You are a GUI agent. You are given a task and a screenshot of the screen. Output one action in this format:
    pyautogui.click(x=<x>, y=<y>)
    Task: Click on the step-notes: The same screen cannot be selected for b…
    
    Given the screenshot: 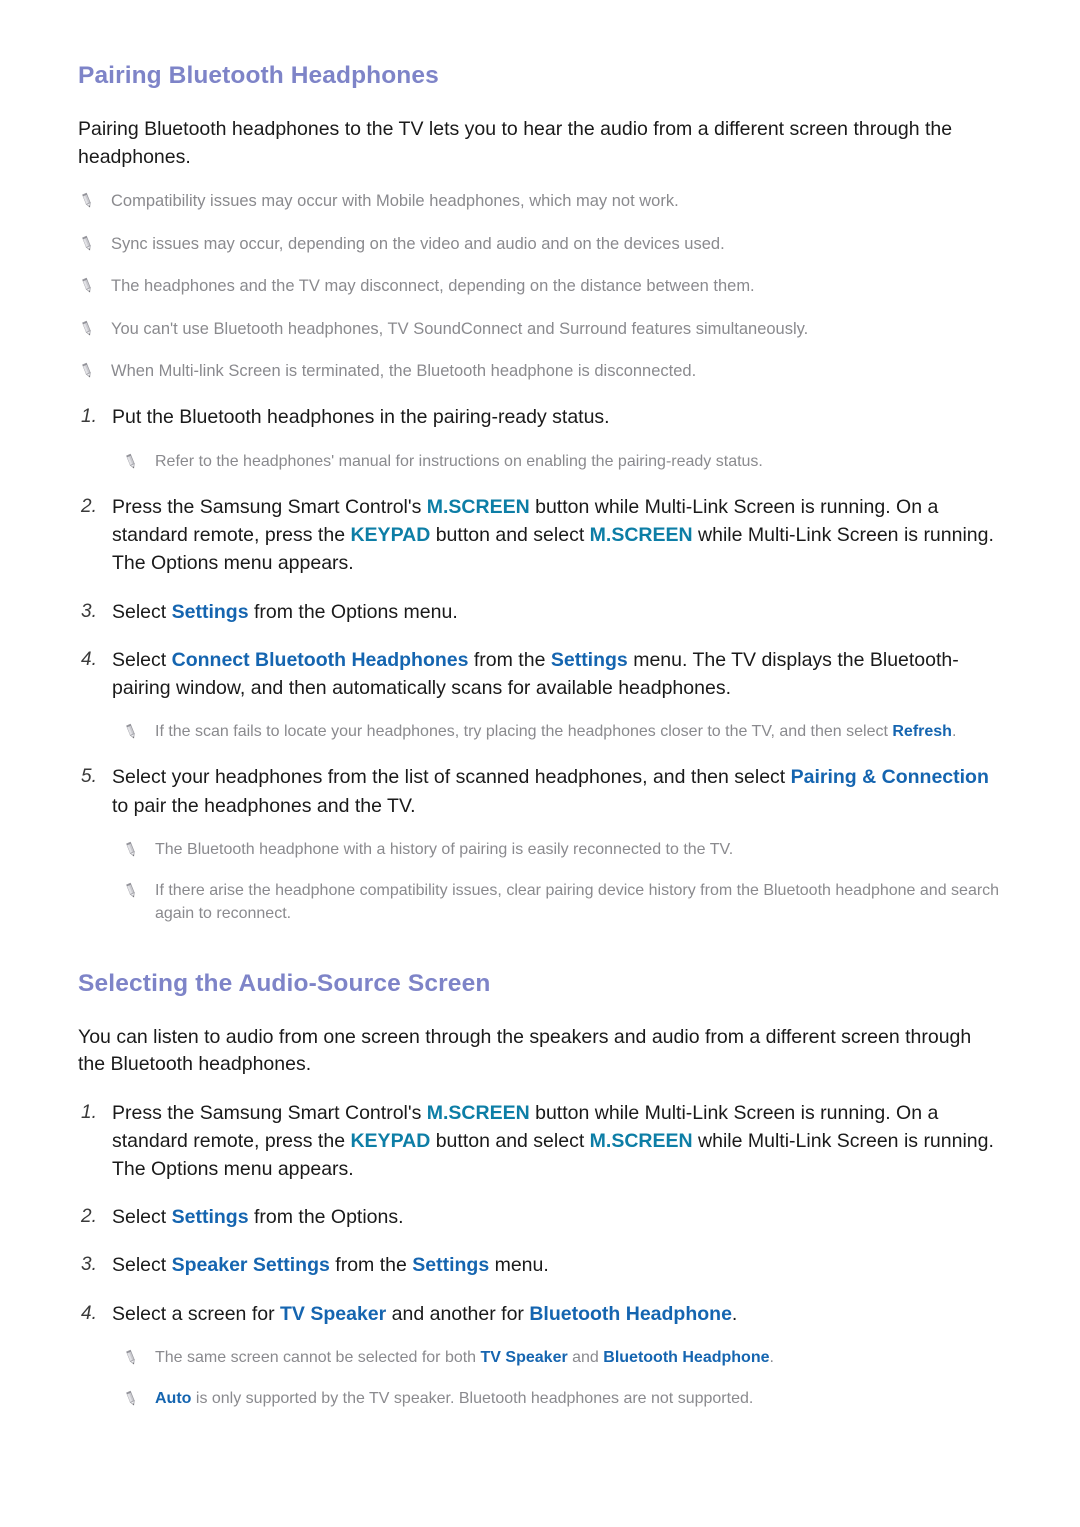 What is the action you would take?
    pyautogui.click(x=540, y=1379)
    